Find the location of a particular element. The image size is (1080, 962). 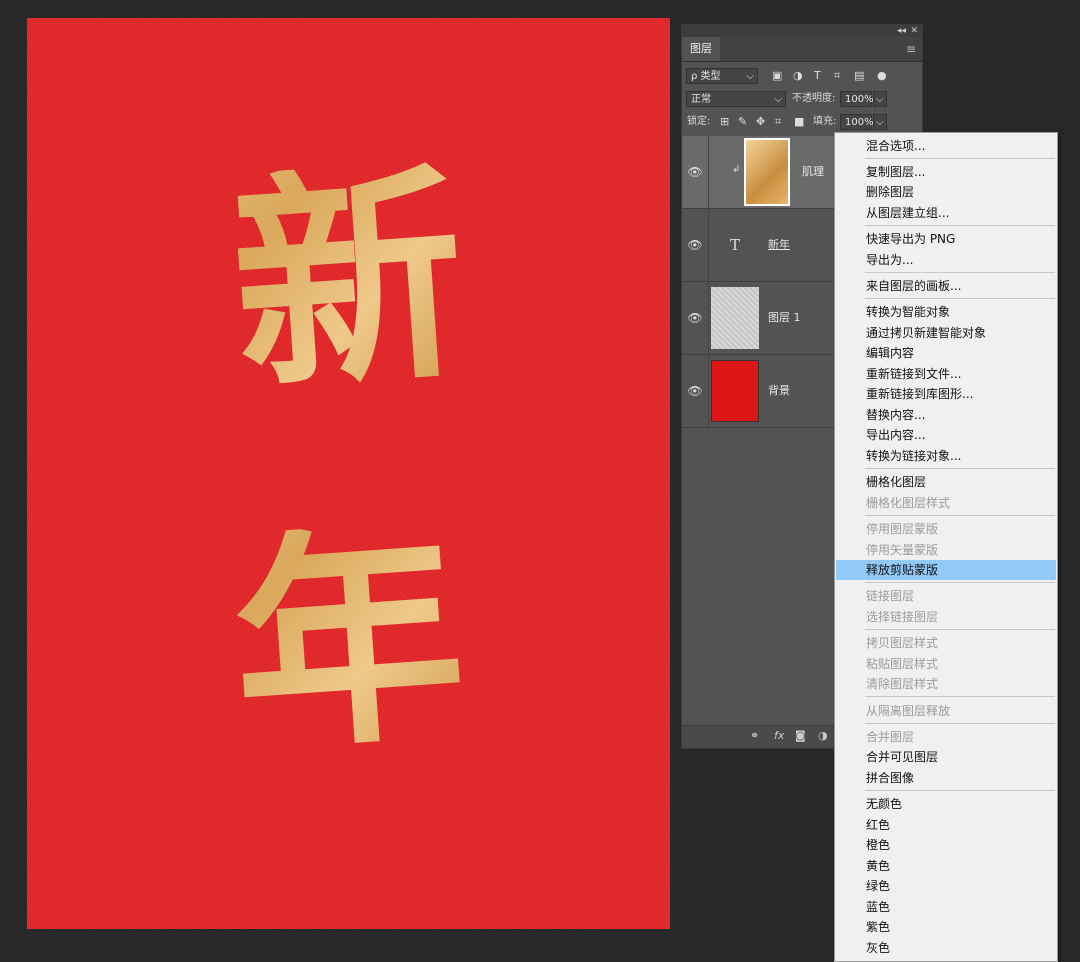

menu-item-delete-layer: 删除图层 is located at coordinates (946, 192).